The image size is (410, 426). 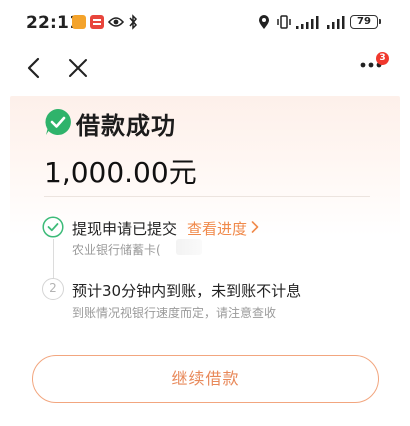 What do you see at coordinates (34, 68) in the screenshot?
I see `chevron-left-icon` at bounding box center [34, 68].